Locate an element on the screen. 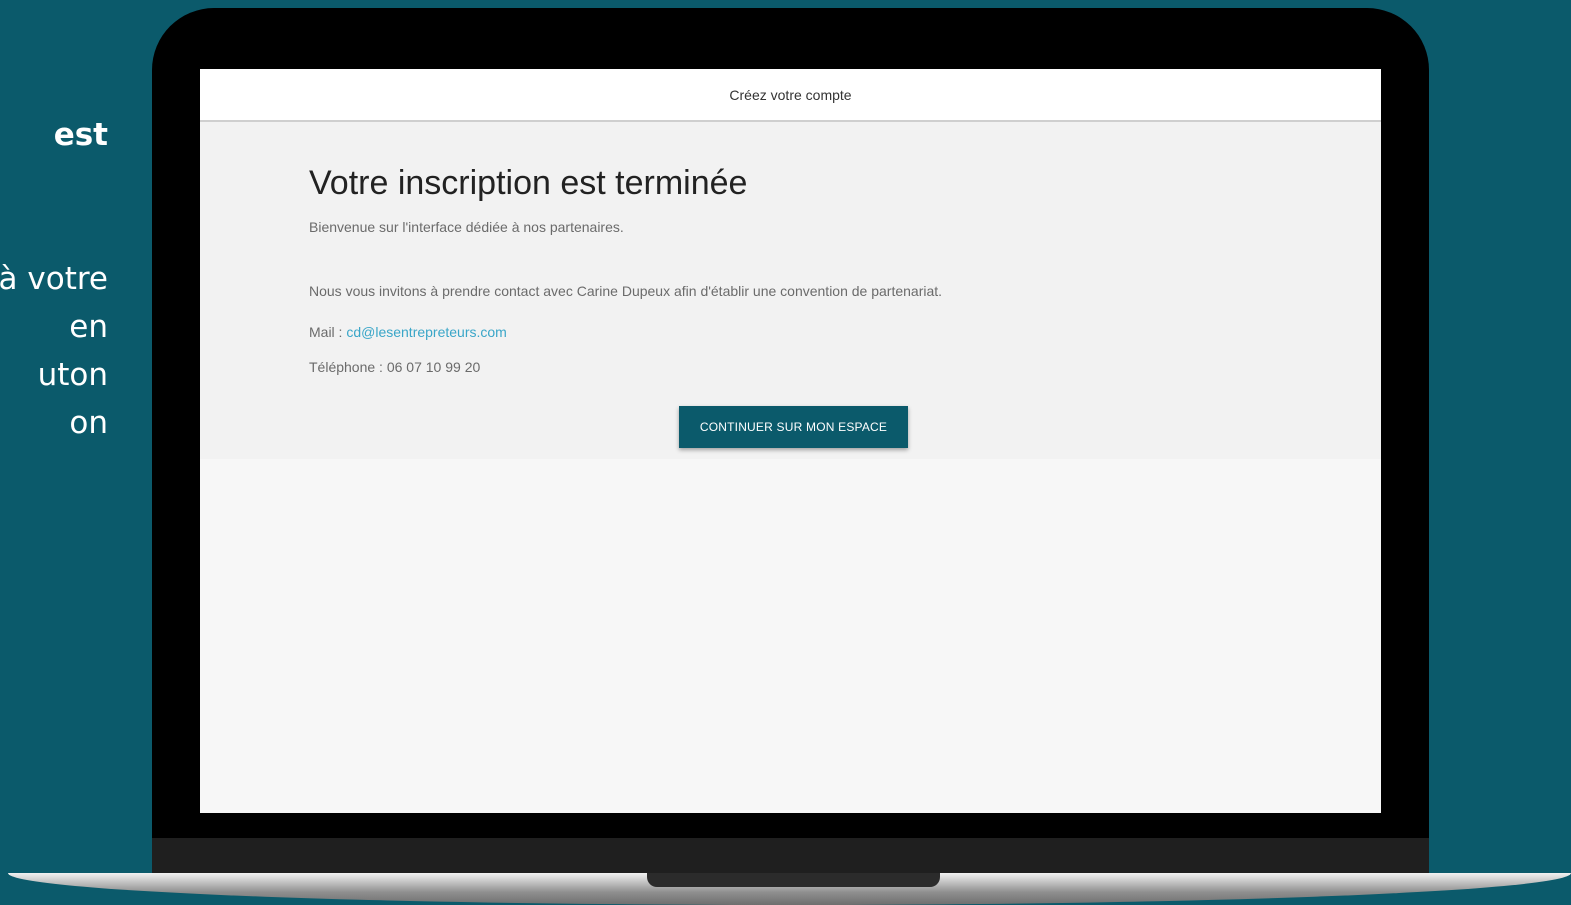 This screenshot has width=1571, height=905. side-description: est à votre en uton on is located at coordinates (75, 452).